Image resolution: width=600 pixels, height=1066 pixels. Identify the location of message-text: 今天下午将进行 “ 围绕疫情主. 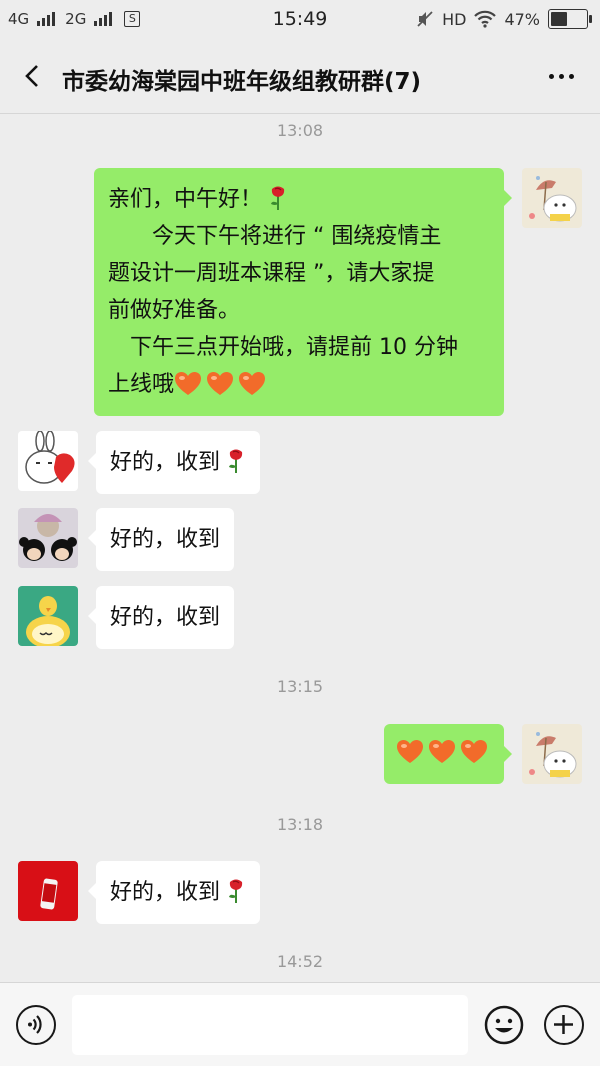
(275, 236).